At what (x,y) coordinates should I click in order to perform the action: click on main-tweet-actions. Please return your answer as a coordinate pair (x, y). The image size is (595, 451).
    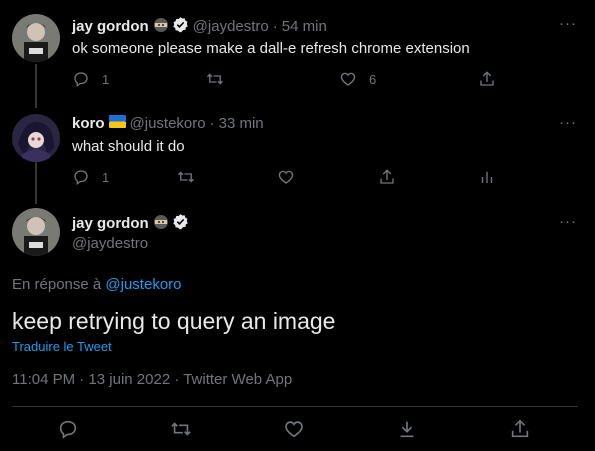
    Looking at the image, I should click on (297, 430).